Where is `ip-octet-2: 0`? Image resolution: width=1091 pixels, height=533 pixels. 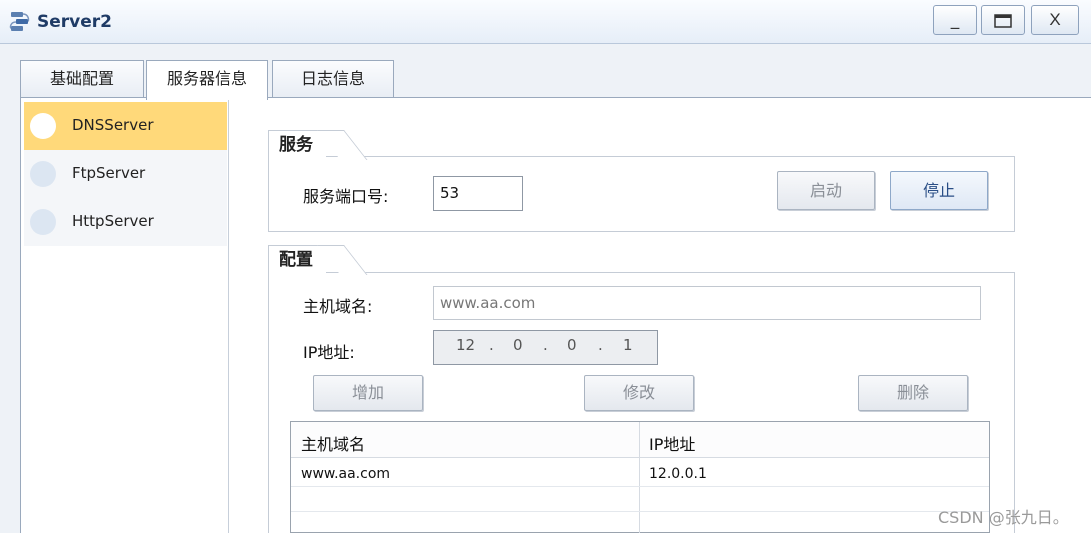
ip-octet-2: 0 is located at coordinates (518, 345).